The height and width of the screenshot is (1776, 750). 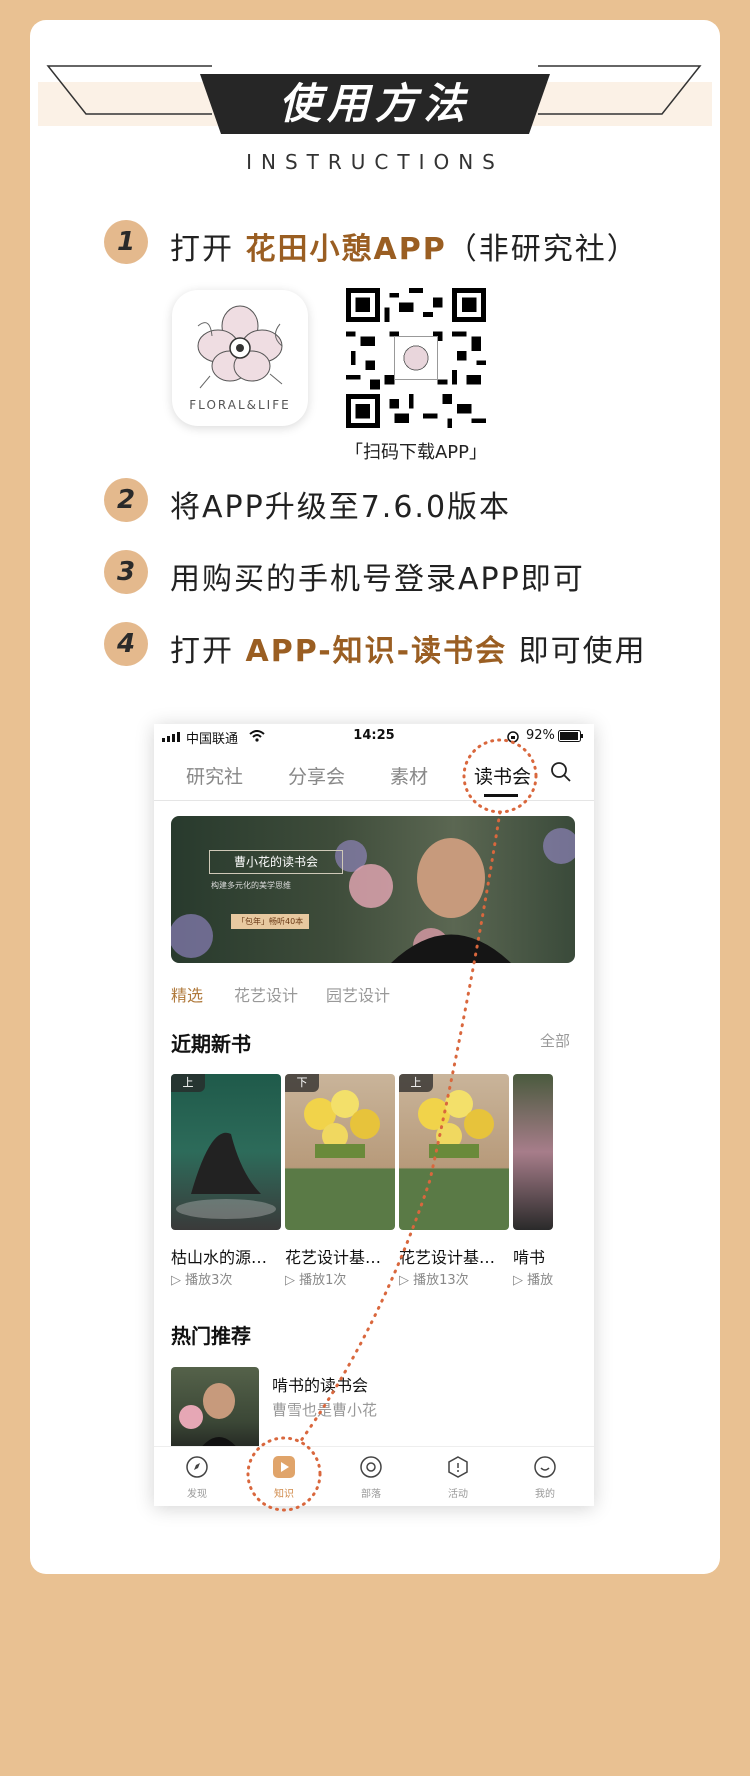 What do you see at coordinates (561, 772) in the screenshot?
I see `search-icon` at bounding box center [561, 772].